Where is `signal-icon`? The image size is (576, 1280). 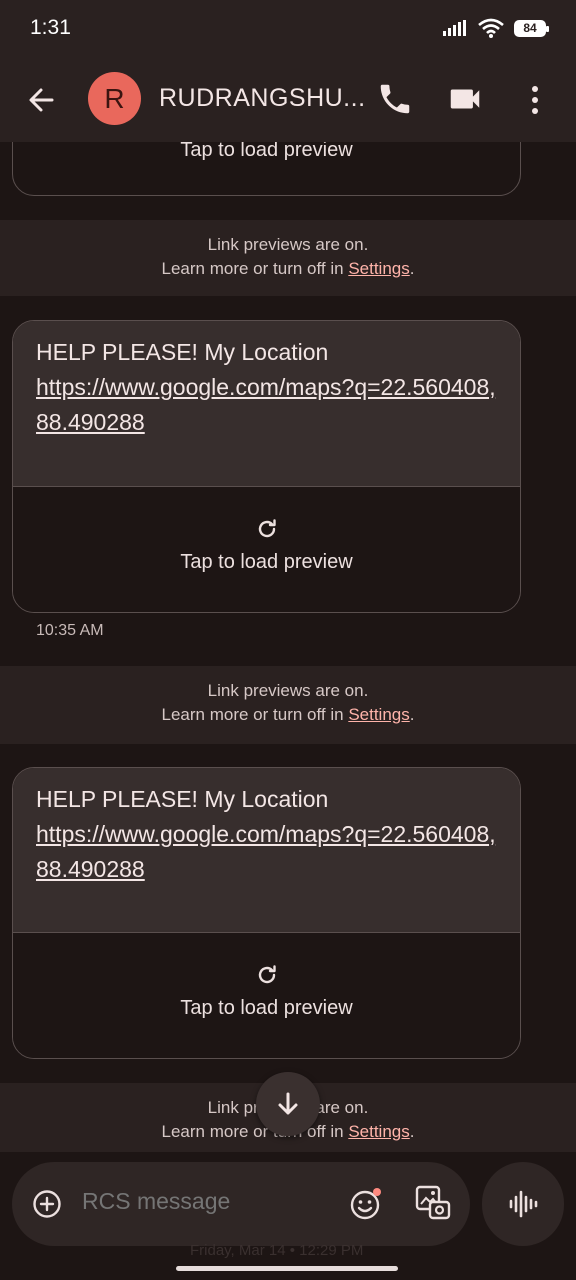
signal-icon is located at coordinates (454, 28).